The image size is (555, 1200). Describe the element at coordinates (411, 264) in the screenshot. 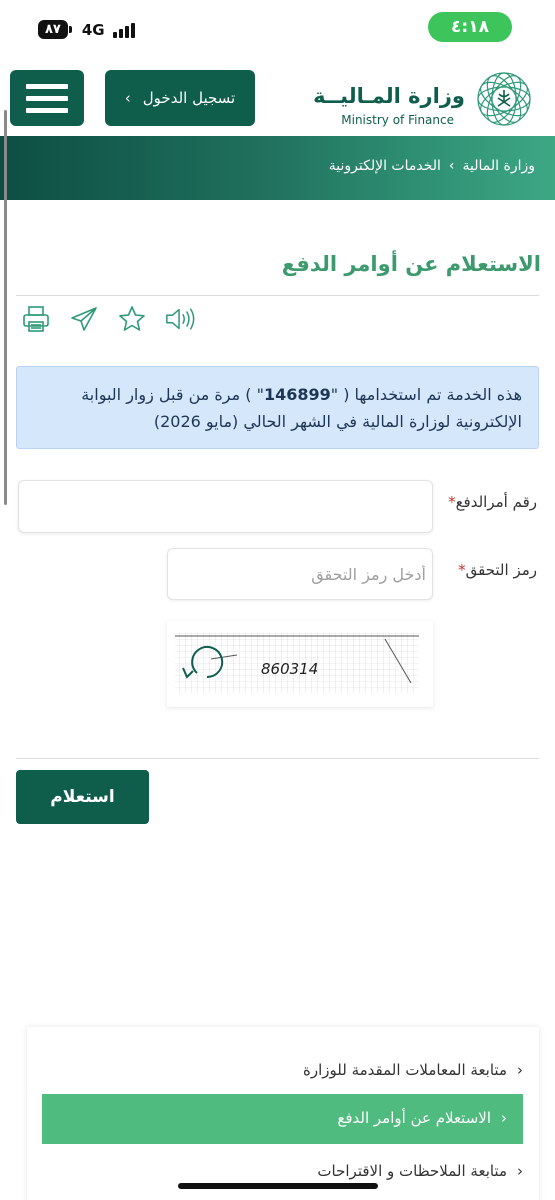

I see `page-title: الاستعلام عن أوامر الدفع` at that location.